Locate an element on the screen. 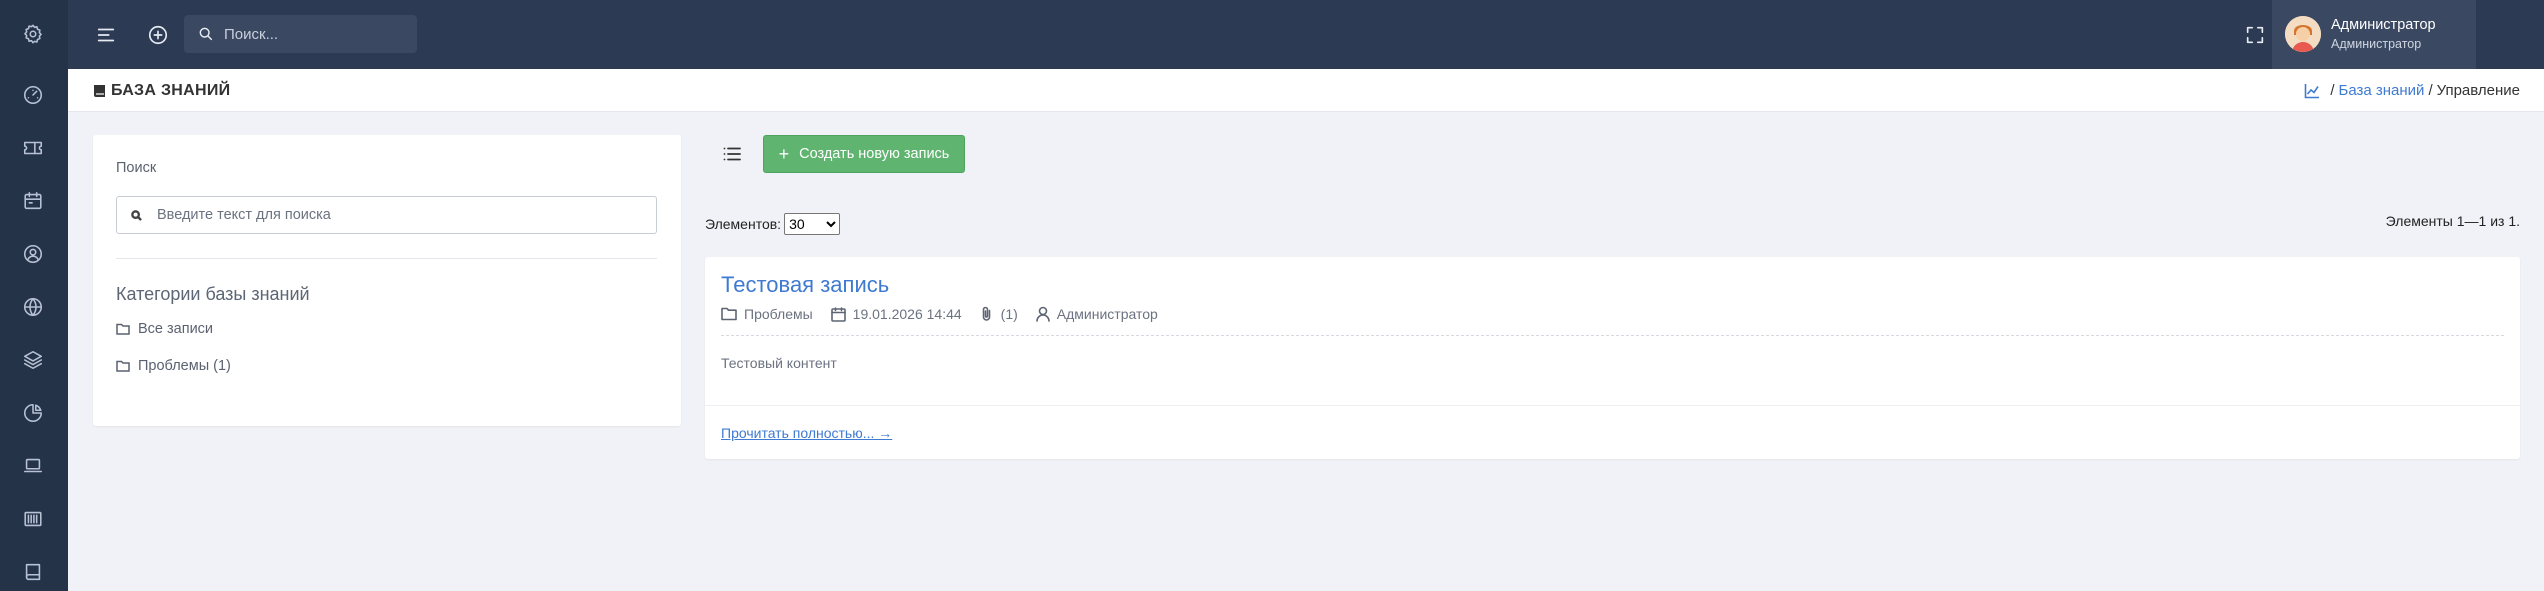  add-circle-icon is located at coordinates (158, 35).